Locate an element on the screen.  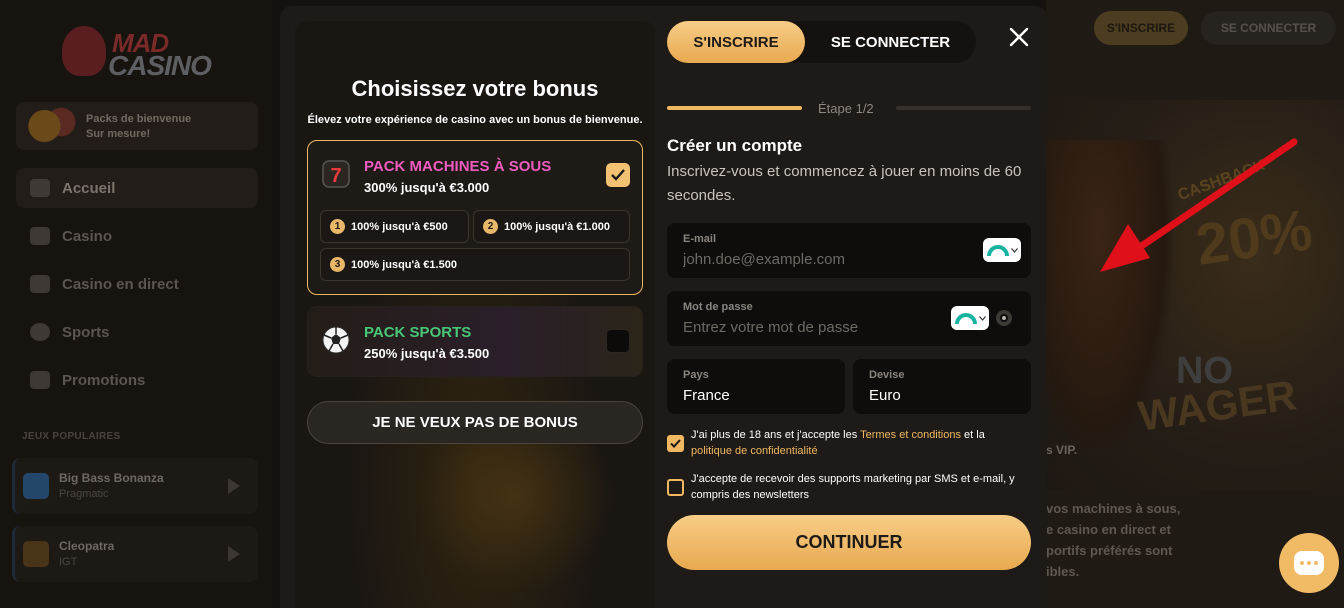
terms-checkbox is located at coordinates (675, 443).